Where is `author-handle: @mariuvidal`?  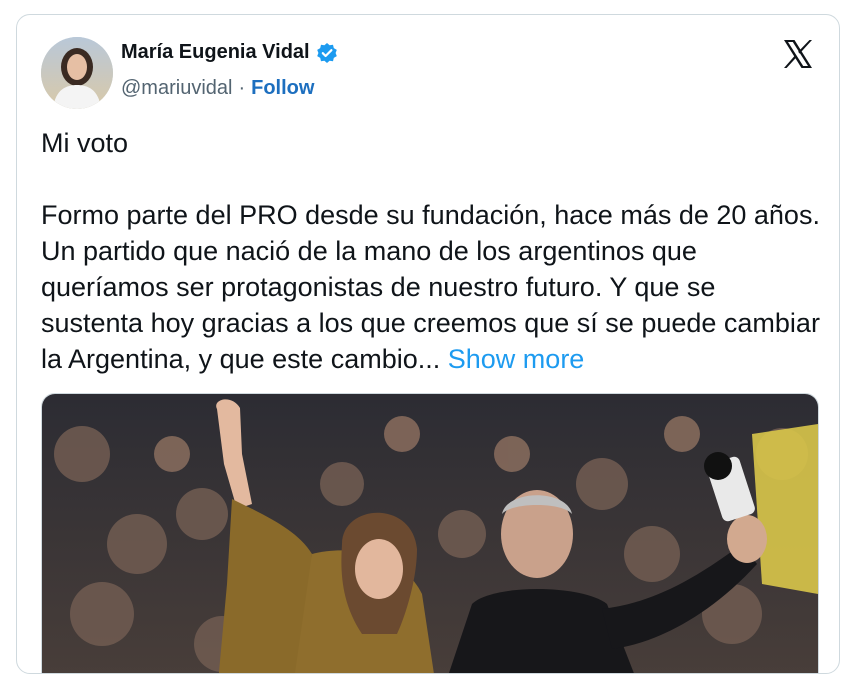 author-handle: @mariuvidal is located at coordinates (176, 88).